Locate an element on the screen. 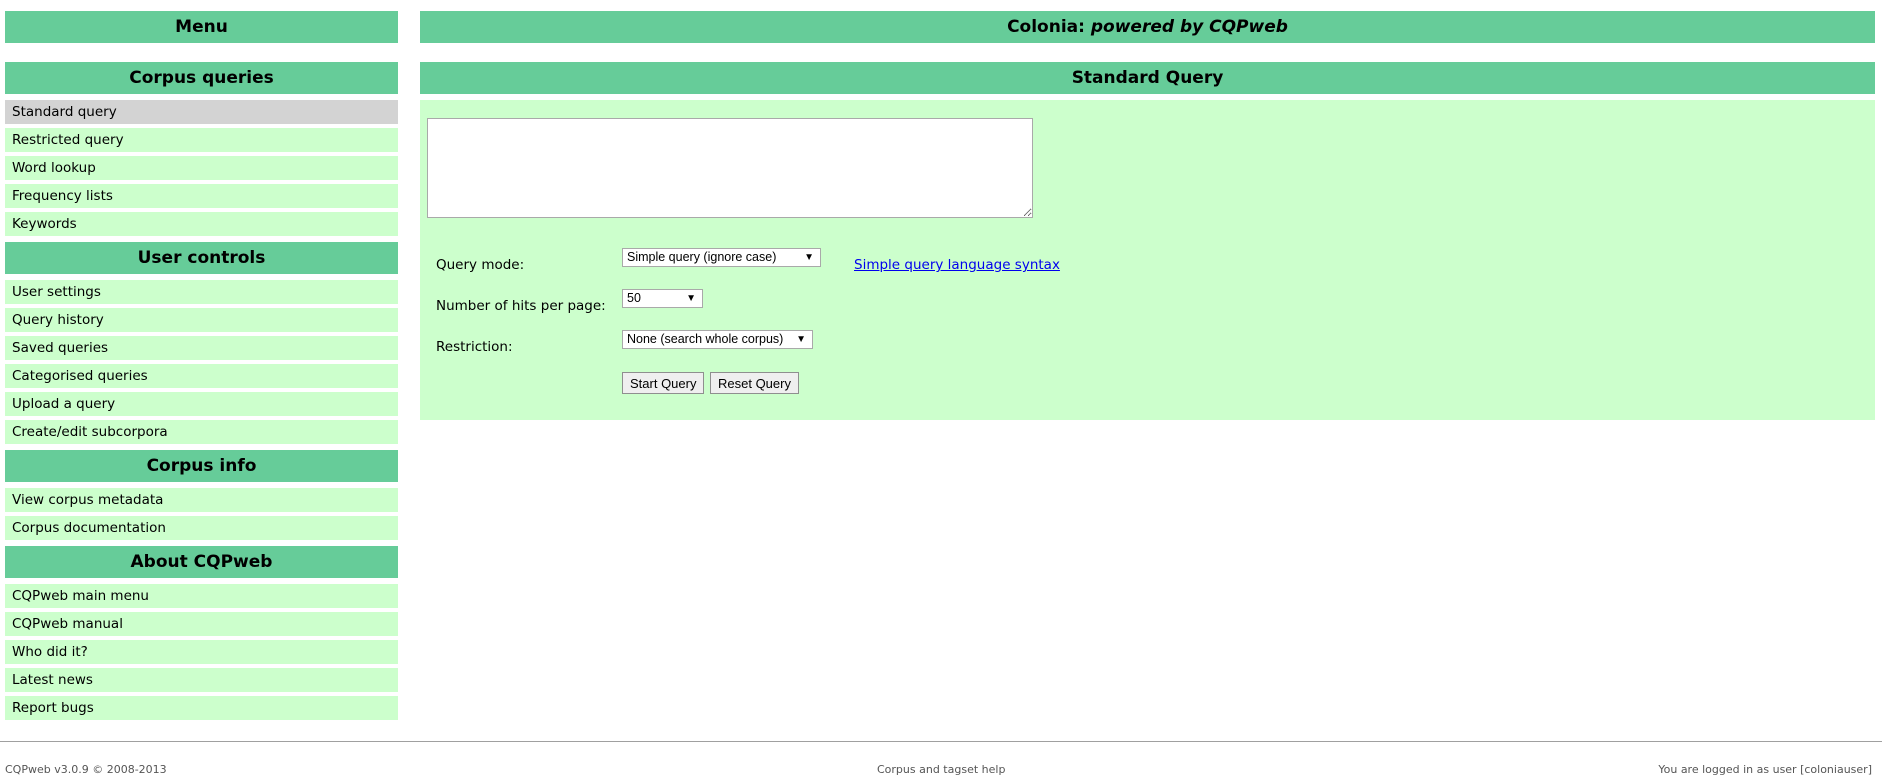  restriction-value: None (search whole corpus) is located at coordinates (705, 339).